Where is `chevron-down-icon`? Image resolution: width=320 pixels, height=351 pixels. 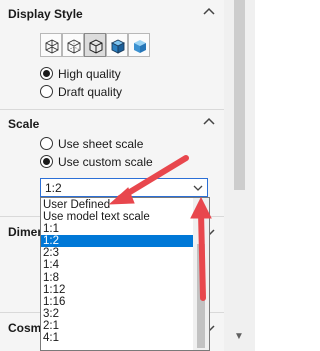 chevron-down-icon is located at coordinates (198, 188).